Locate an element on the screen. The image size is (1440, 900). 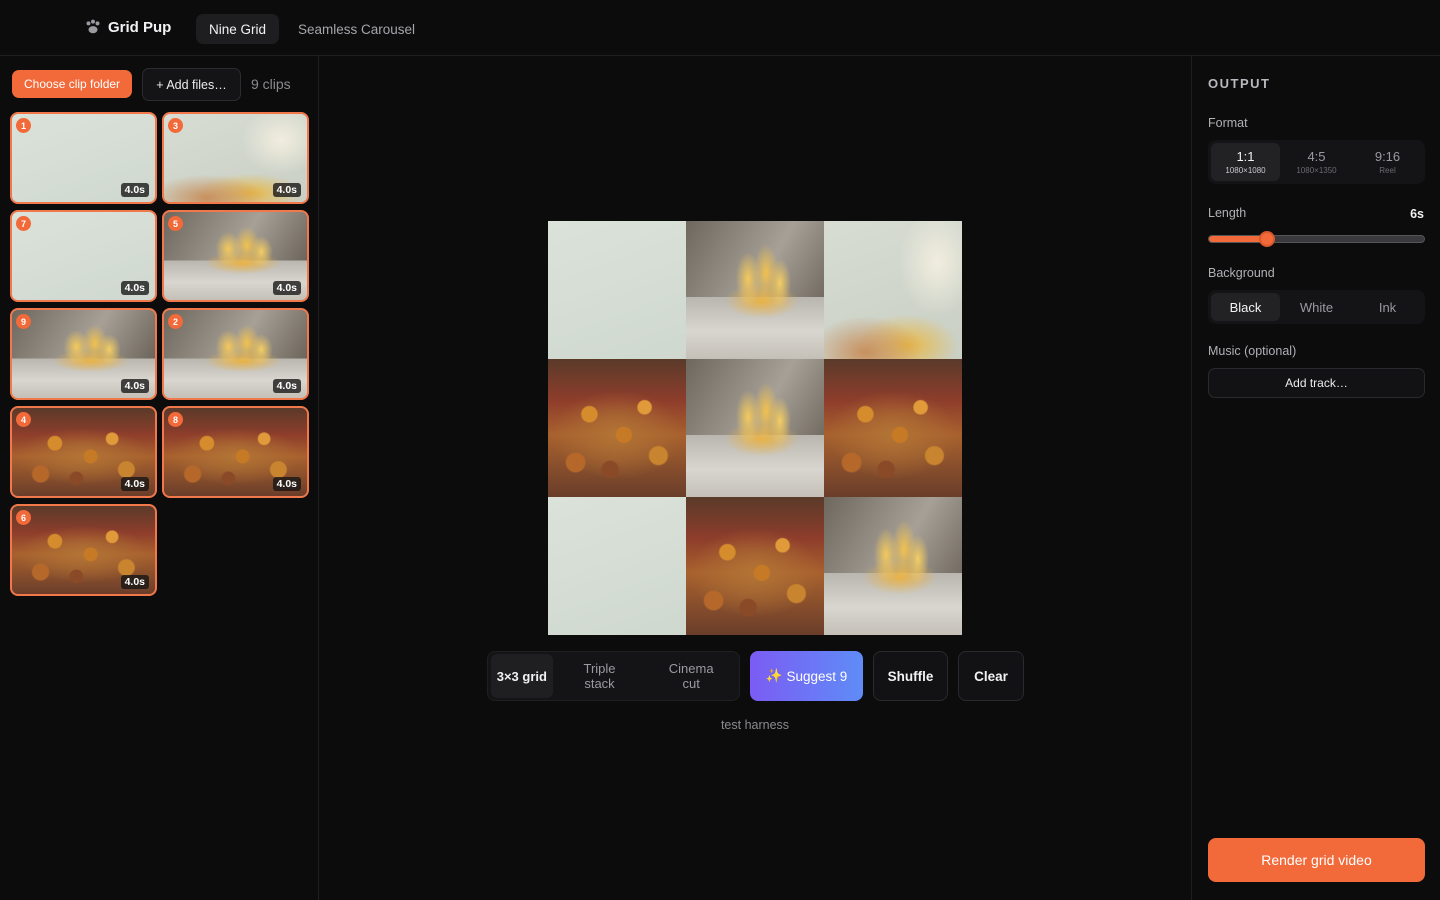
harness-label: test harness is located at coordinates (755, 725).